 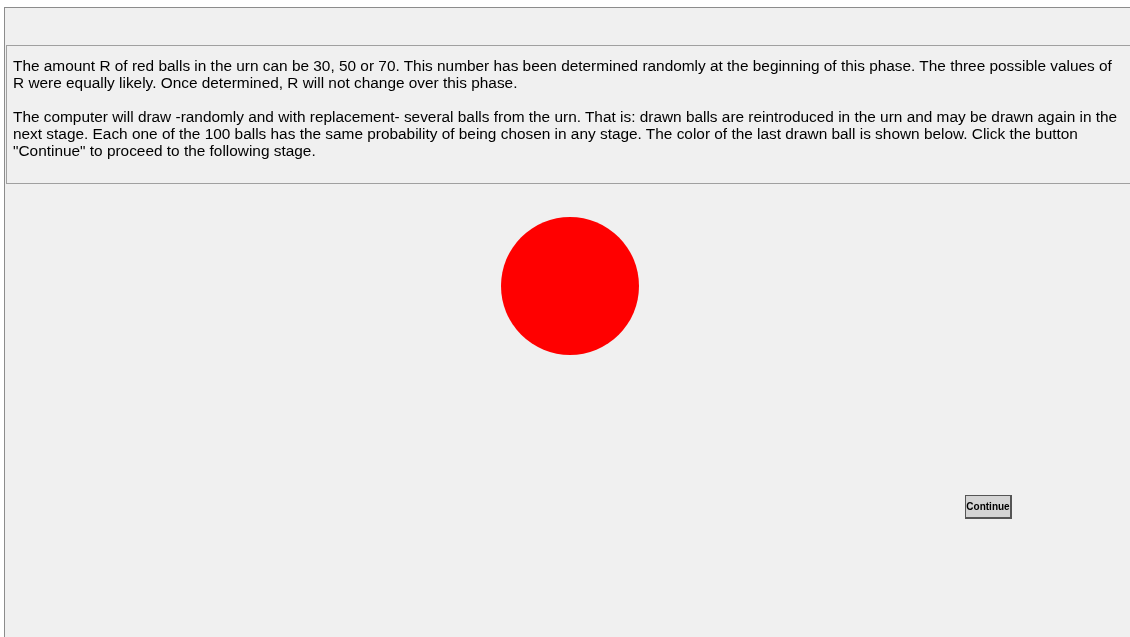 What do you see at coordinates (563, 74) in the screenshot?
I see `instruction-text: The amount R of red balls in the urn can be 30, 50 or 70. This number has been determined randomly at the beginning of this phase. The three possible values of R were equally likely. Once determined, R will not change over this phase.` at bounding box center [563, 74].